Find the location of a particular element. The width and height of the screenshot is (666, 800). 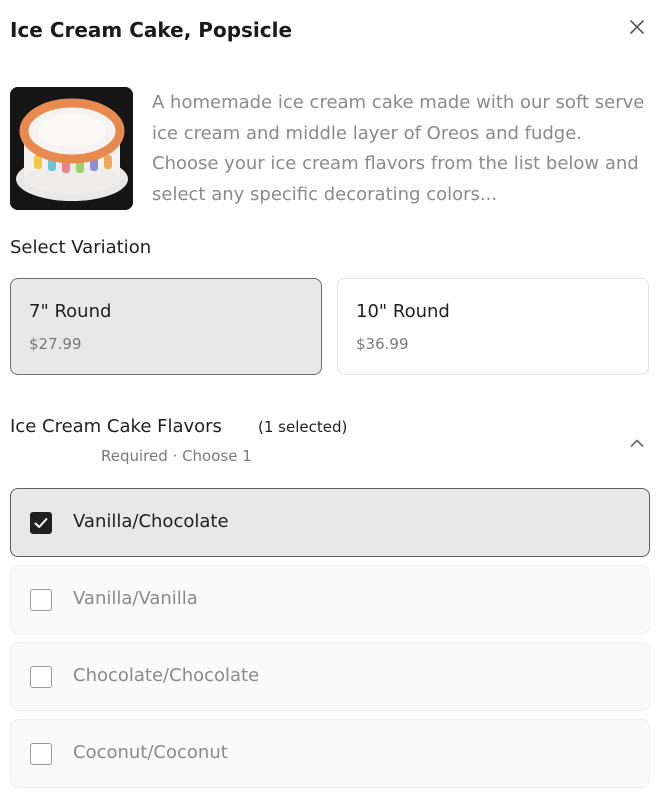

variation-label: Select Variation is located at coordinates (81, 247).